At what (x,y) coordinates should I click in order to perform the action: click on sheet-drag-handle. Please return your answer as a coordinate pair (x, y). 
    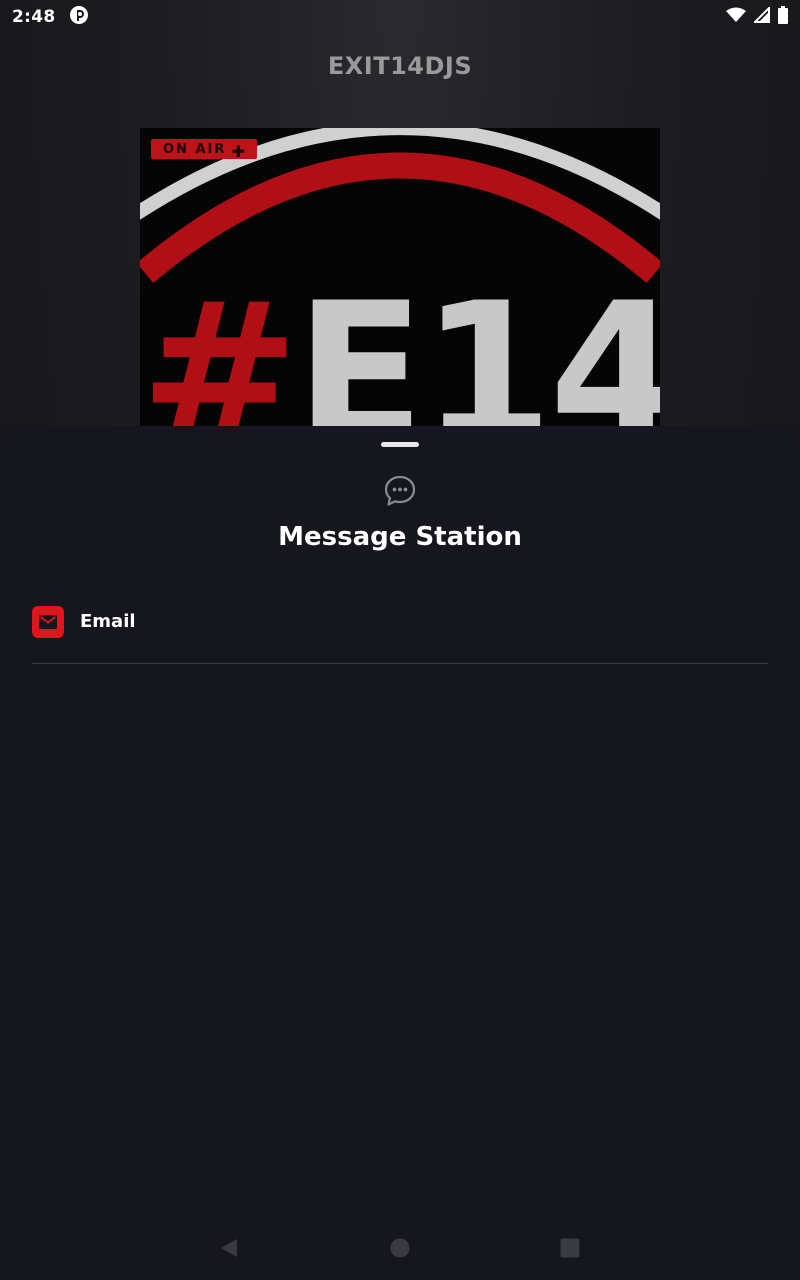
    Looking at the image, I should click on (400, 444).